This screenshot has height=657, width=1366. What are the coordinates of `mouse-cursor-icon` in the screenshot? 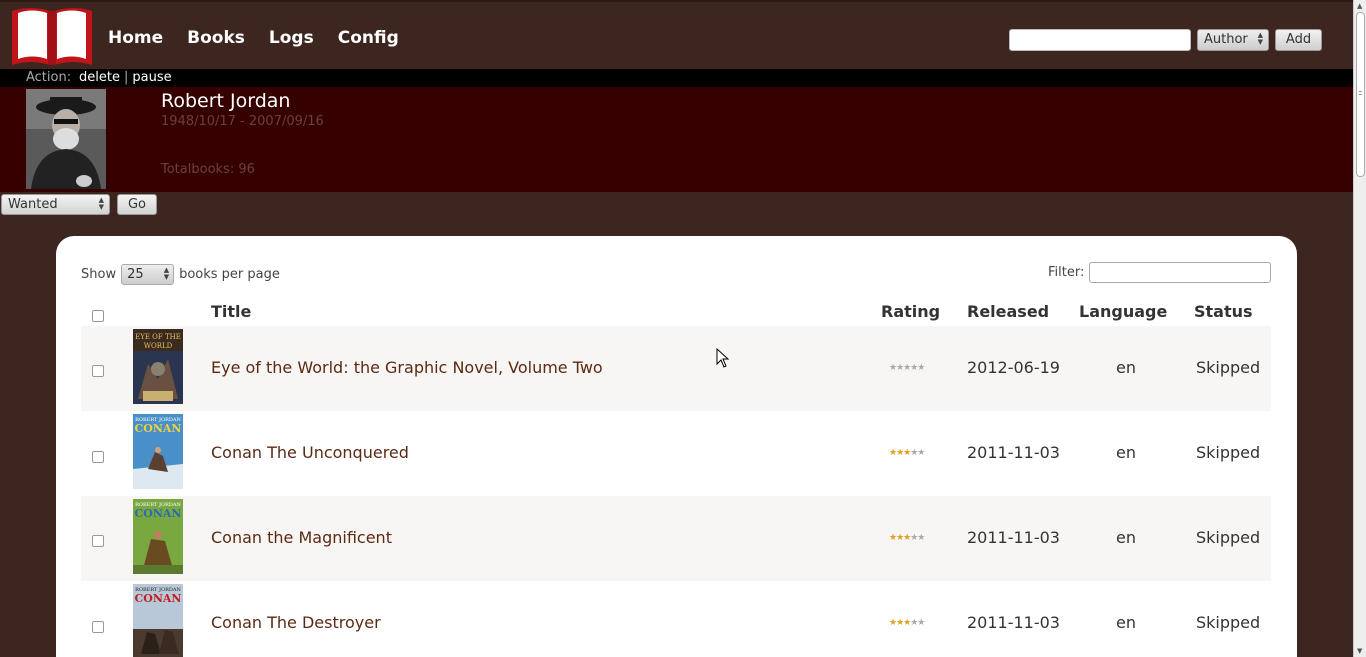 It's located at (723, 359).